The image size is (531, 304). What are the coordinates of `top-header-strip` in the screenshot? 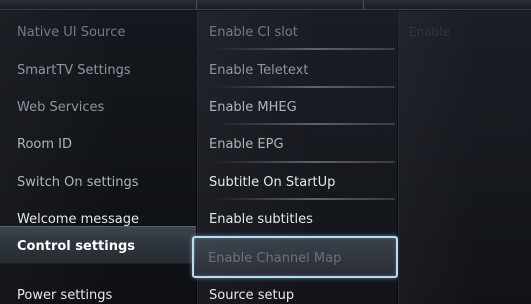 It's located at (265, 5).